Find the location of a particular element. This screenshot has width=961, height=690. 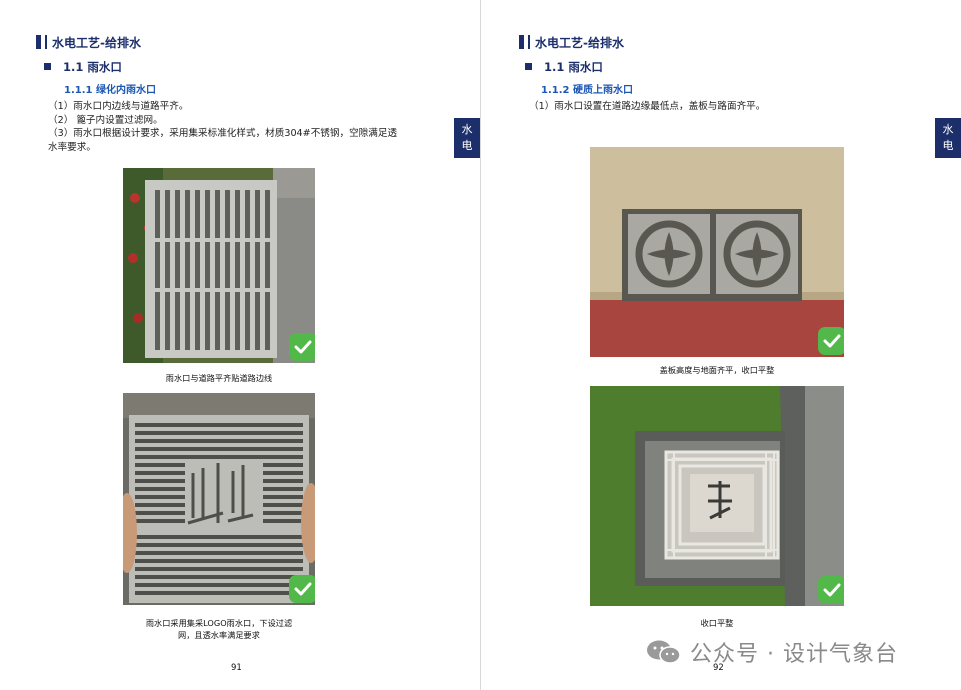

heading-level3: 1.1.1 绿化内雨水口 is located at coordinates (110, 90).